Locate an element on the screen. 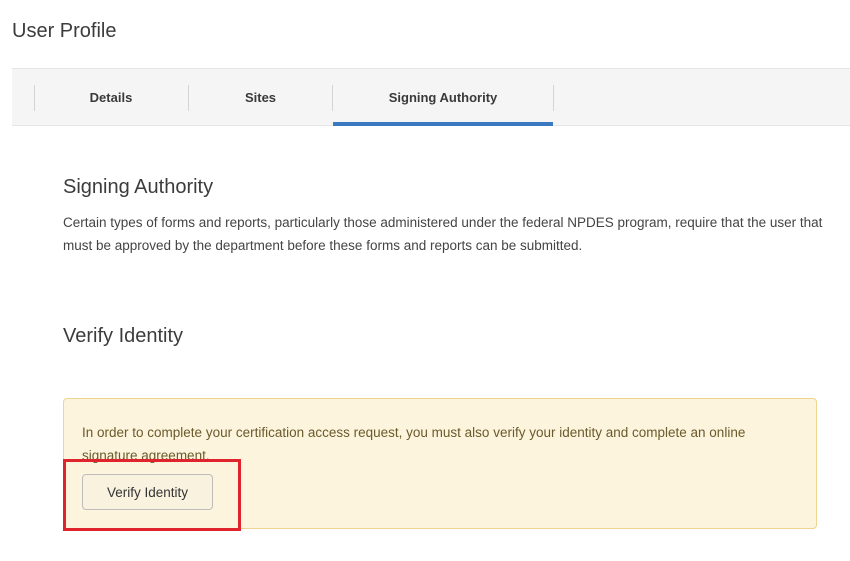 The image size is (850, 561). signing-authority-heading: Signing Authority is located at coordinates (138, 187).